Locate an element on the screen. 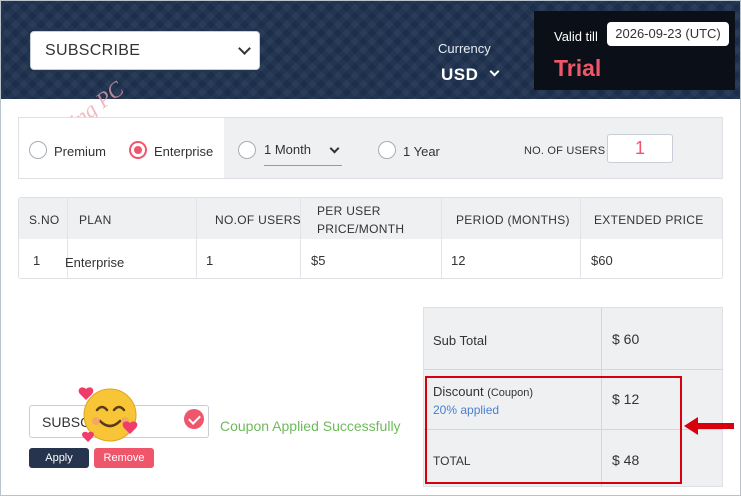  remove-button: Remove is located at coordinates (124, 458).